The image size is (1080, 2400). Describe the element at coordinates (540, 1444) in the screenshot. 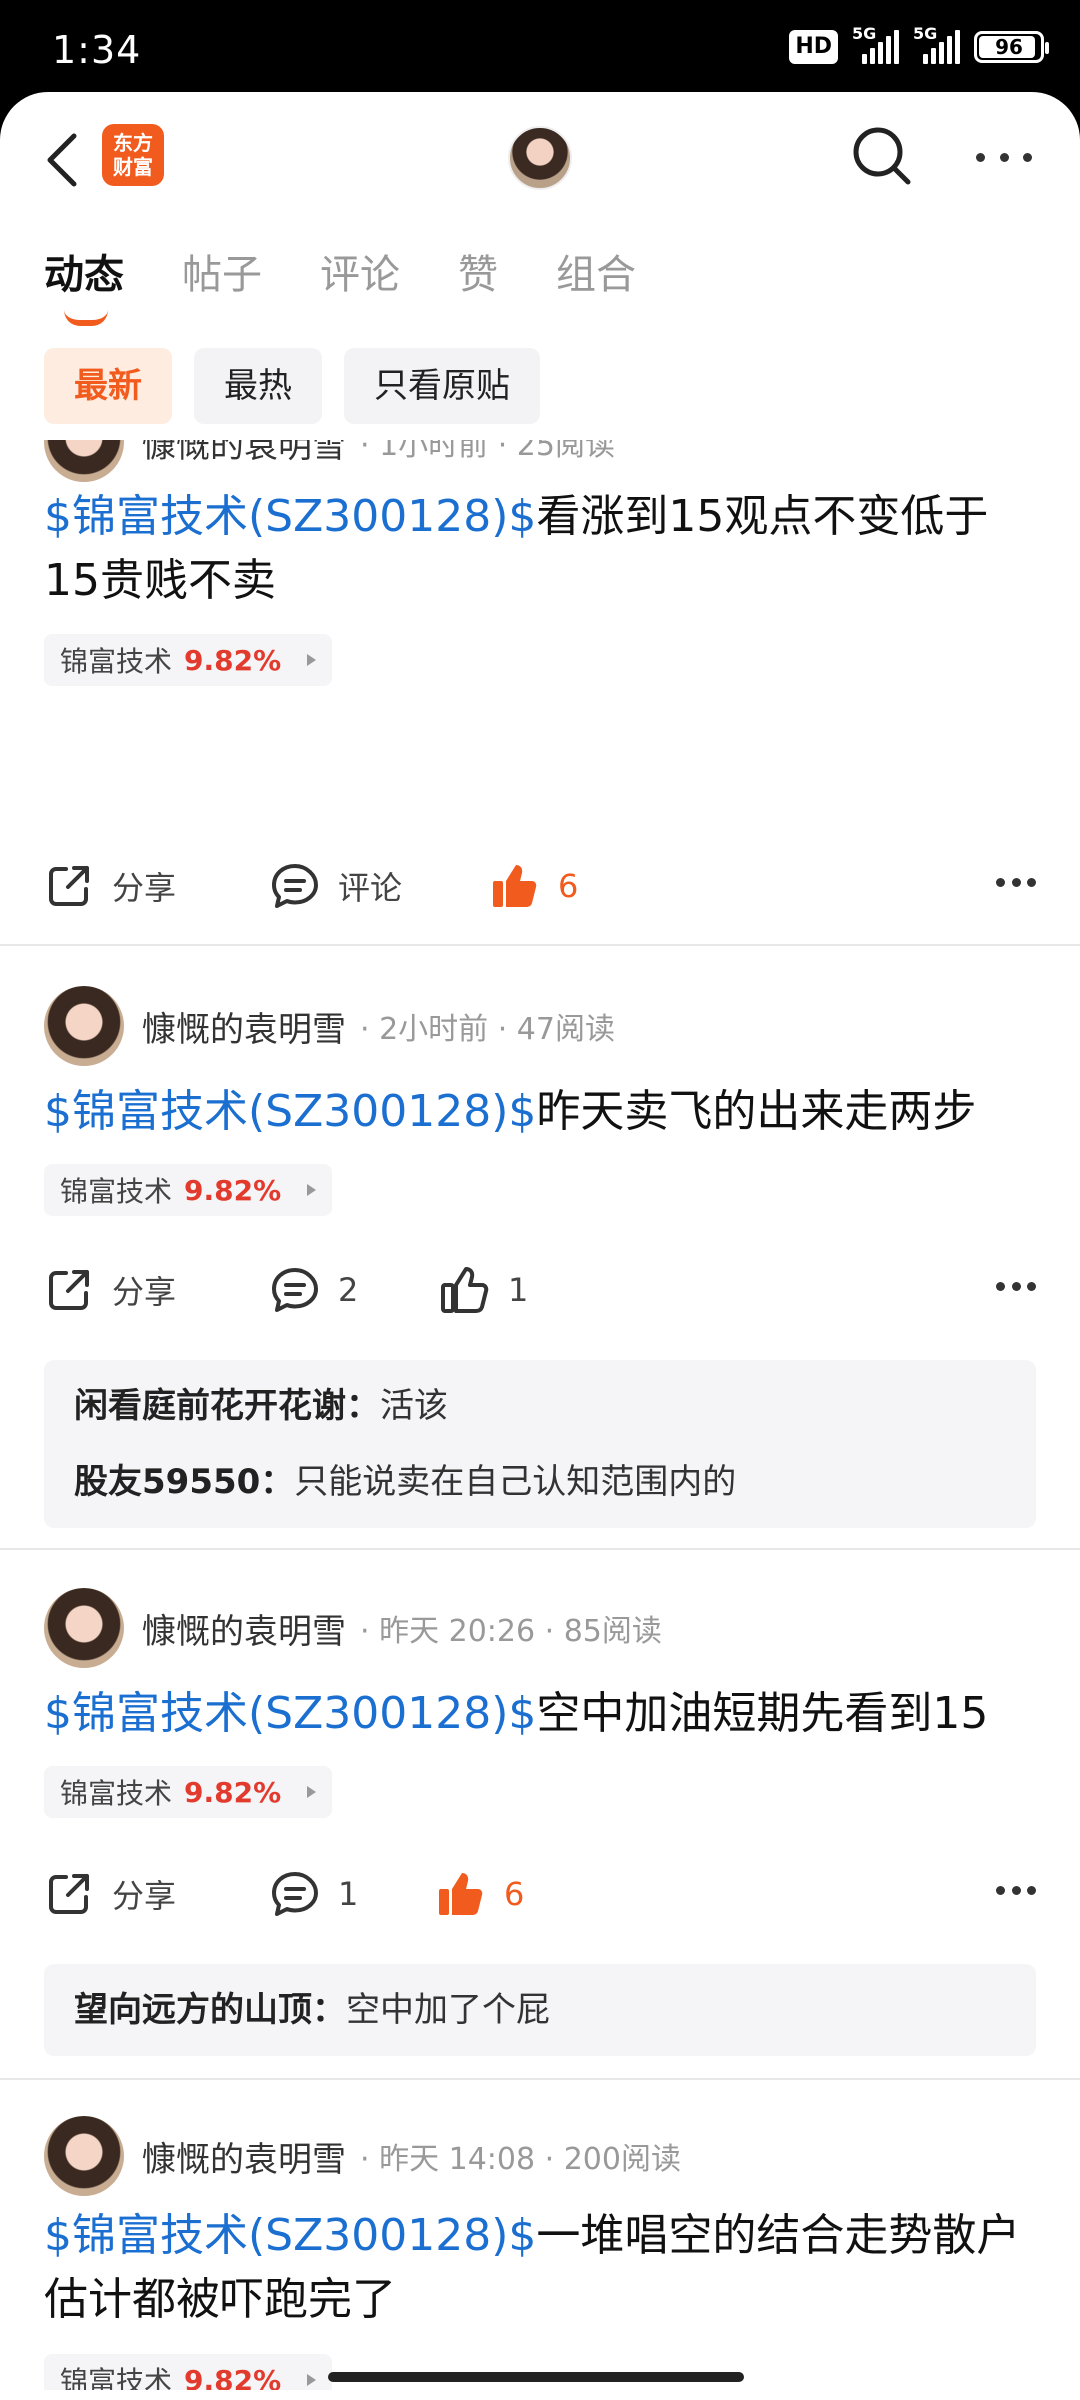

I see `comment-preview: 闲看庭前花开花谢：活该 股友59550：只能说卖在自己认知范围内的` at that location.